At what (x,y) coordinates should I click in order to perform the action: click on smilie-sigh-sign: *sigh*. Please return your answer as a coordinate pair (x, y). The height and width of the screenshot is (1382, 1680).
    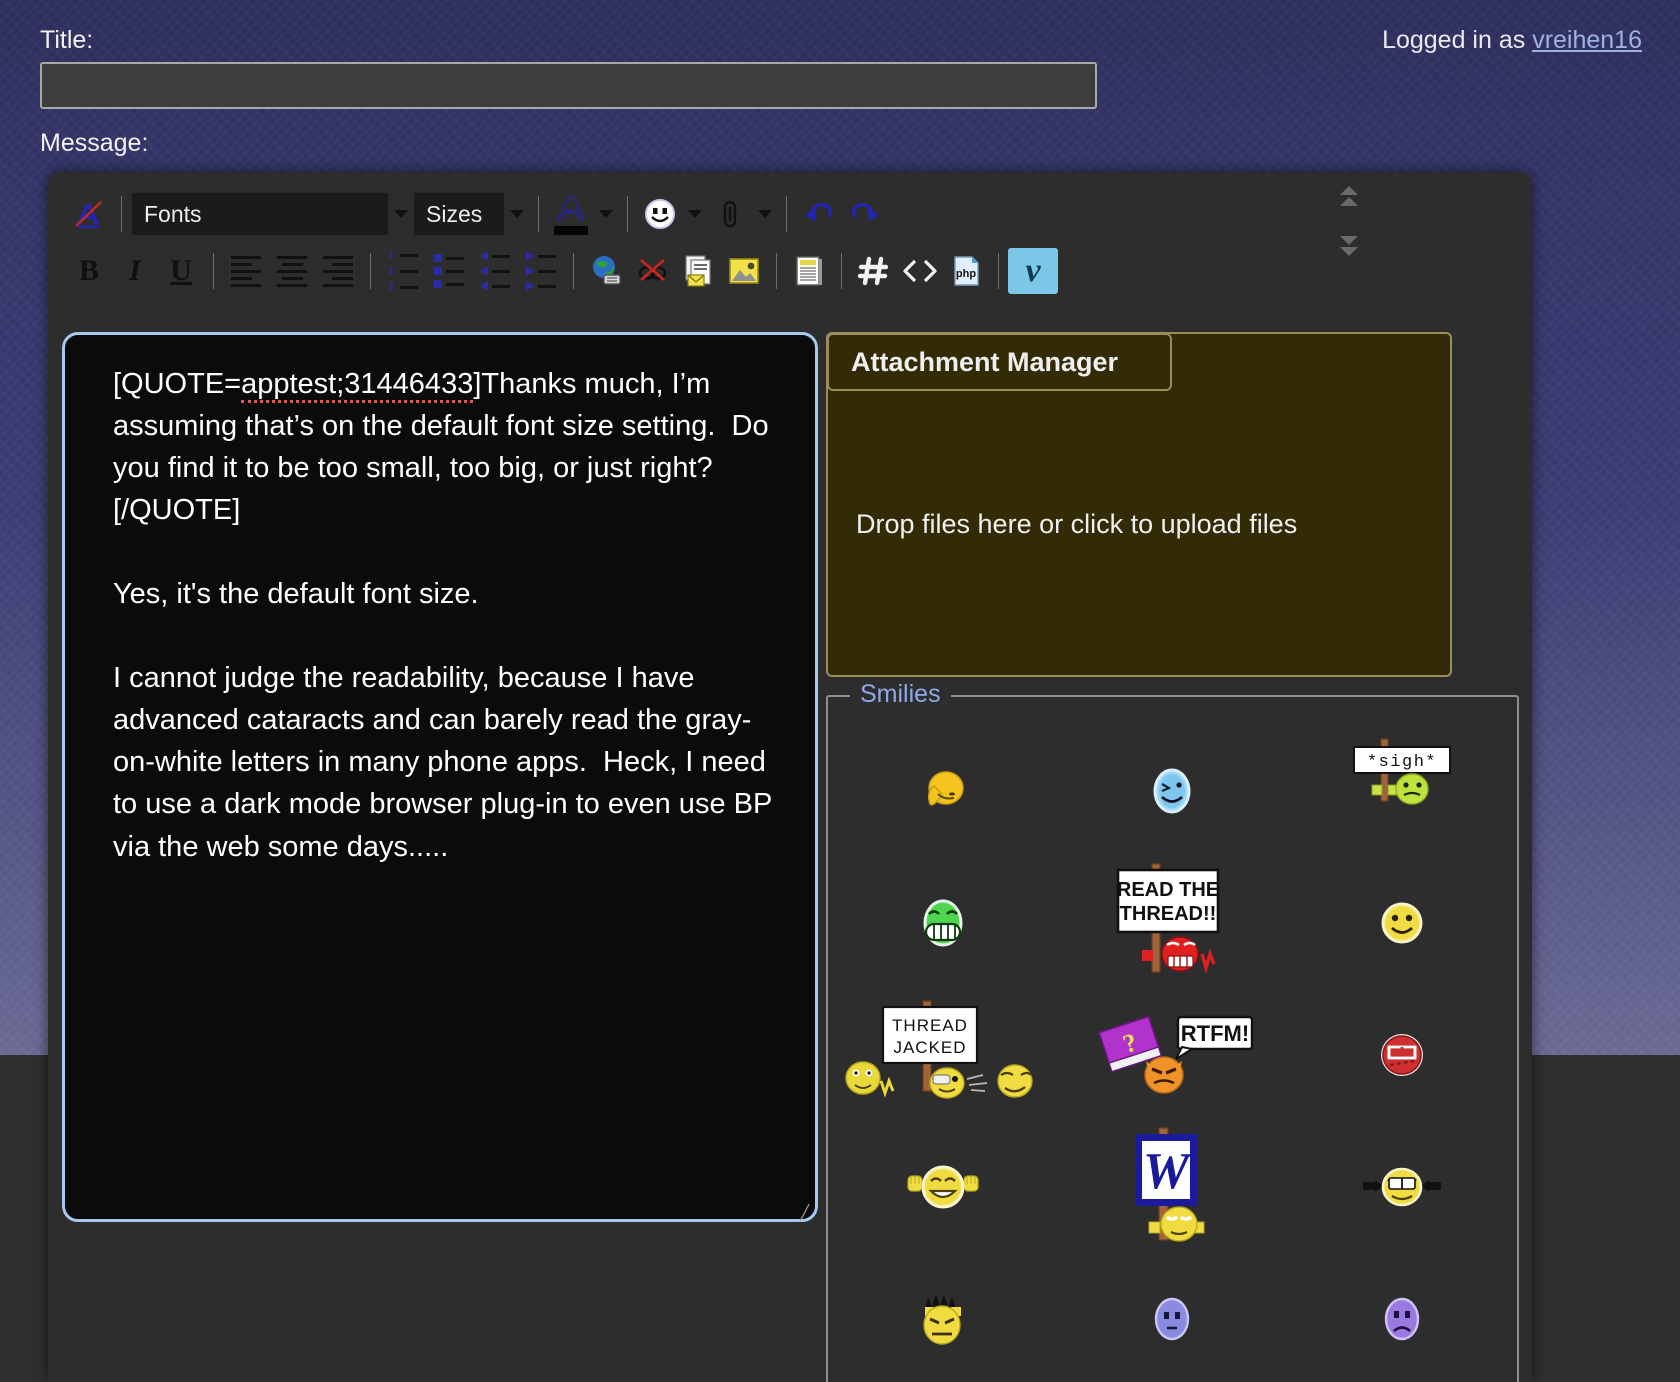
    Looking at the image, I should click on (1402, 791).